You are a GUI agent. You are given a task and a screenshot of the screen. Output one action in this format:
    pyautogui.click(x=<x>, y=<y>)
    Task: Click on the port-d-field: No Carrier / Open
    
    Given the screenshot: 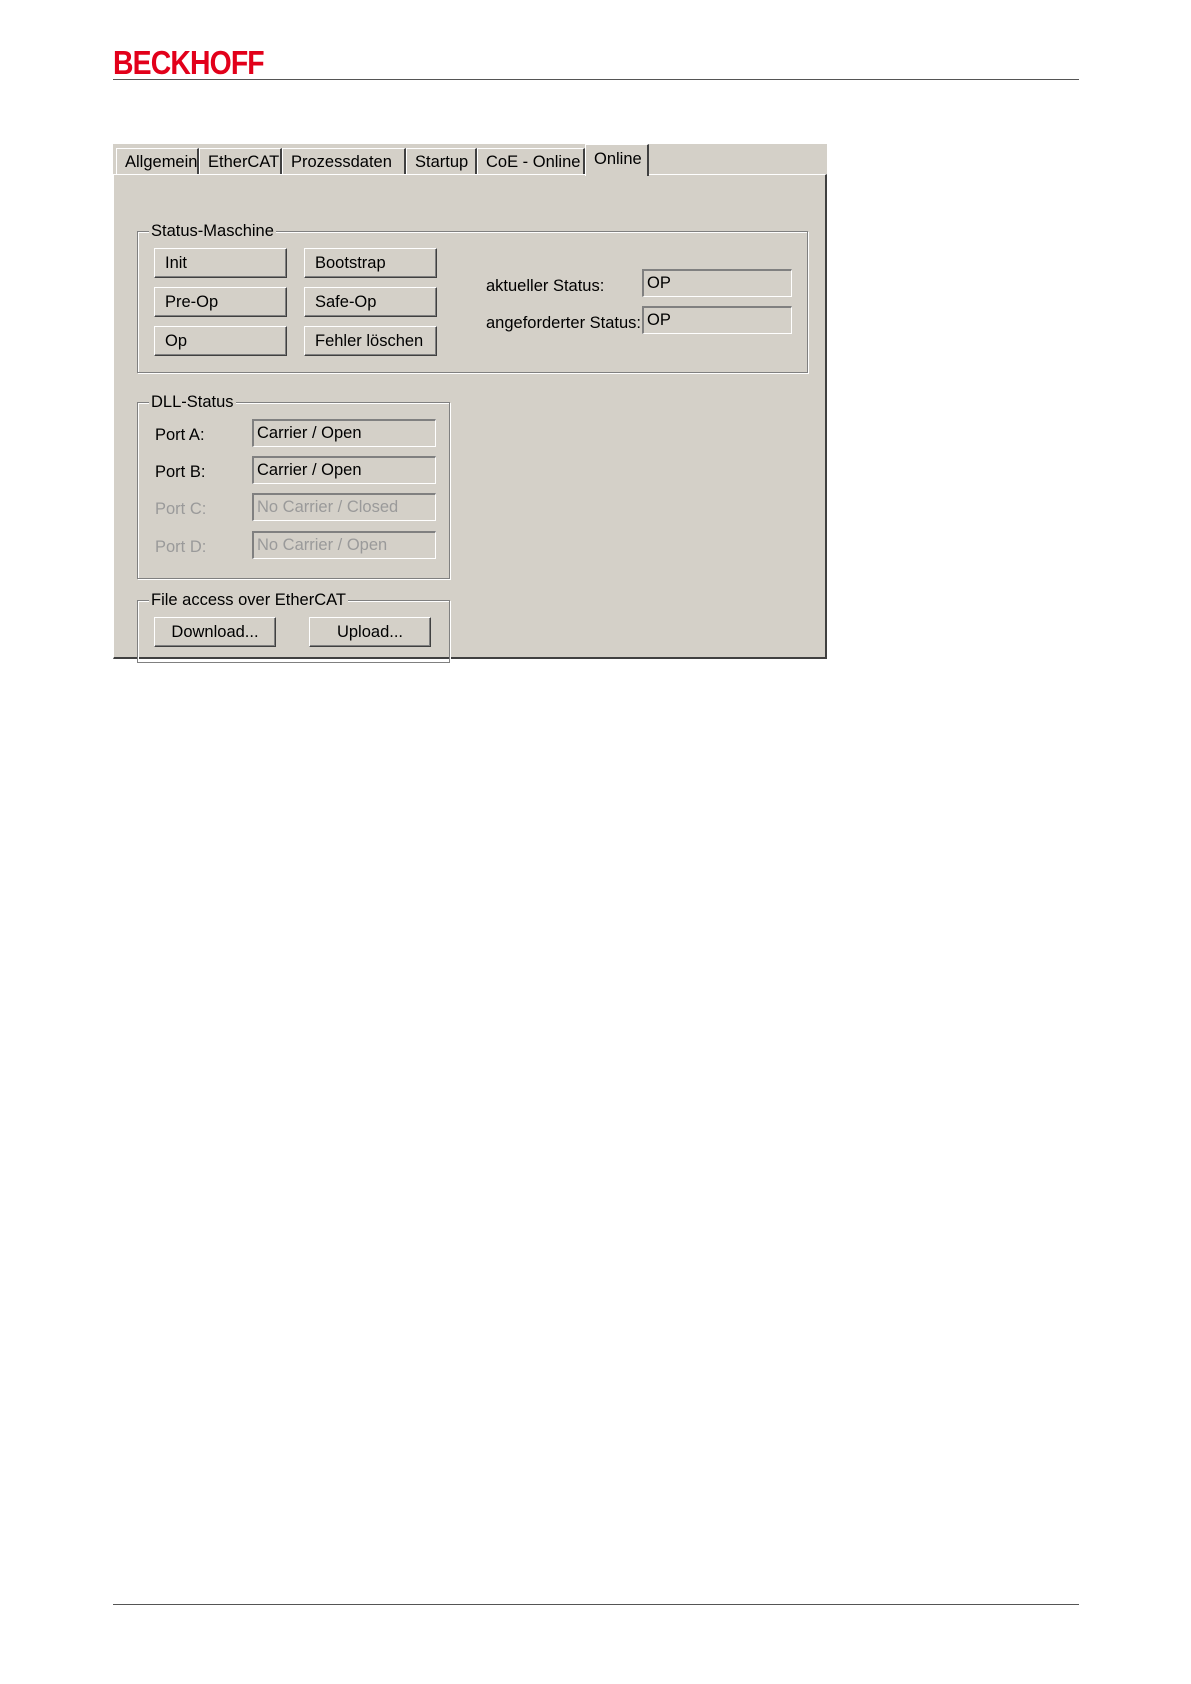 What is the action you would take?
    pyautogui.click(x=344, y=545)
    